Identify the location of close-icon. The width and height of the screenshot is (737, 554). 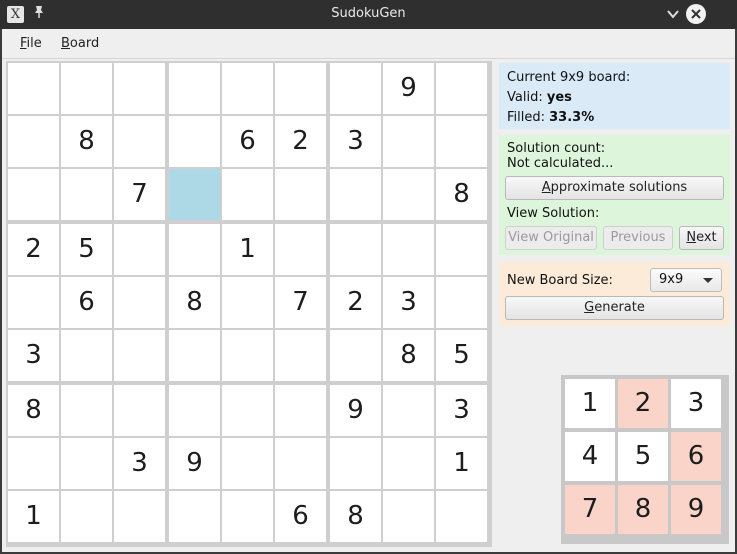
(696, 14).